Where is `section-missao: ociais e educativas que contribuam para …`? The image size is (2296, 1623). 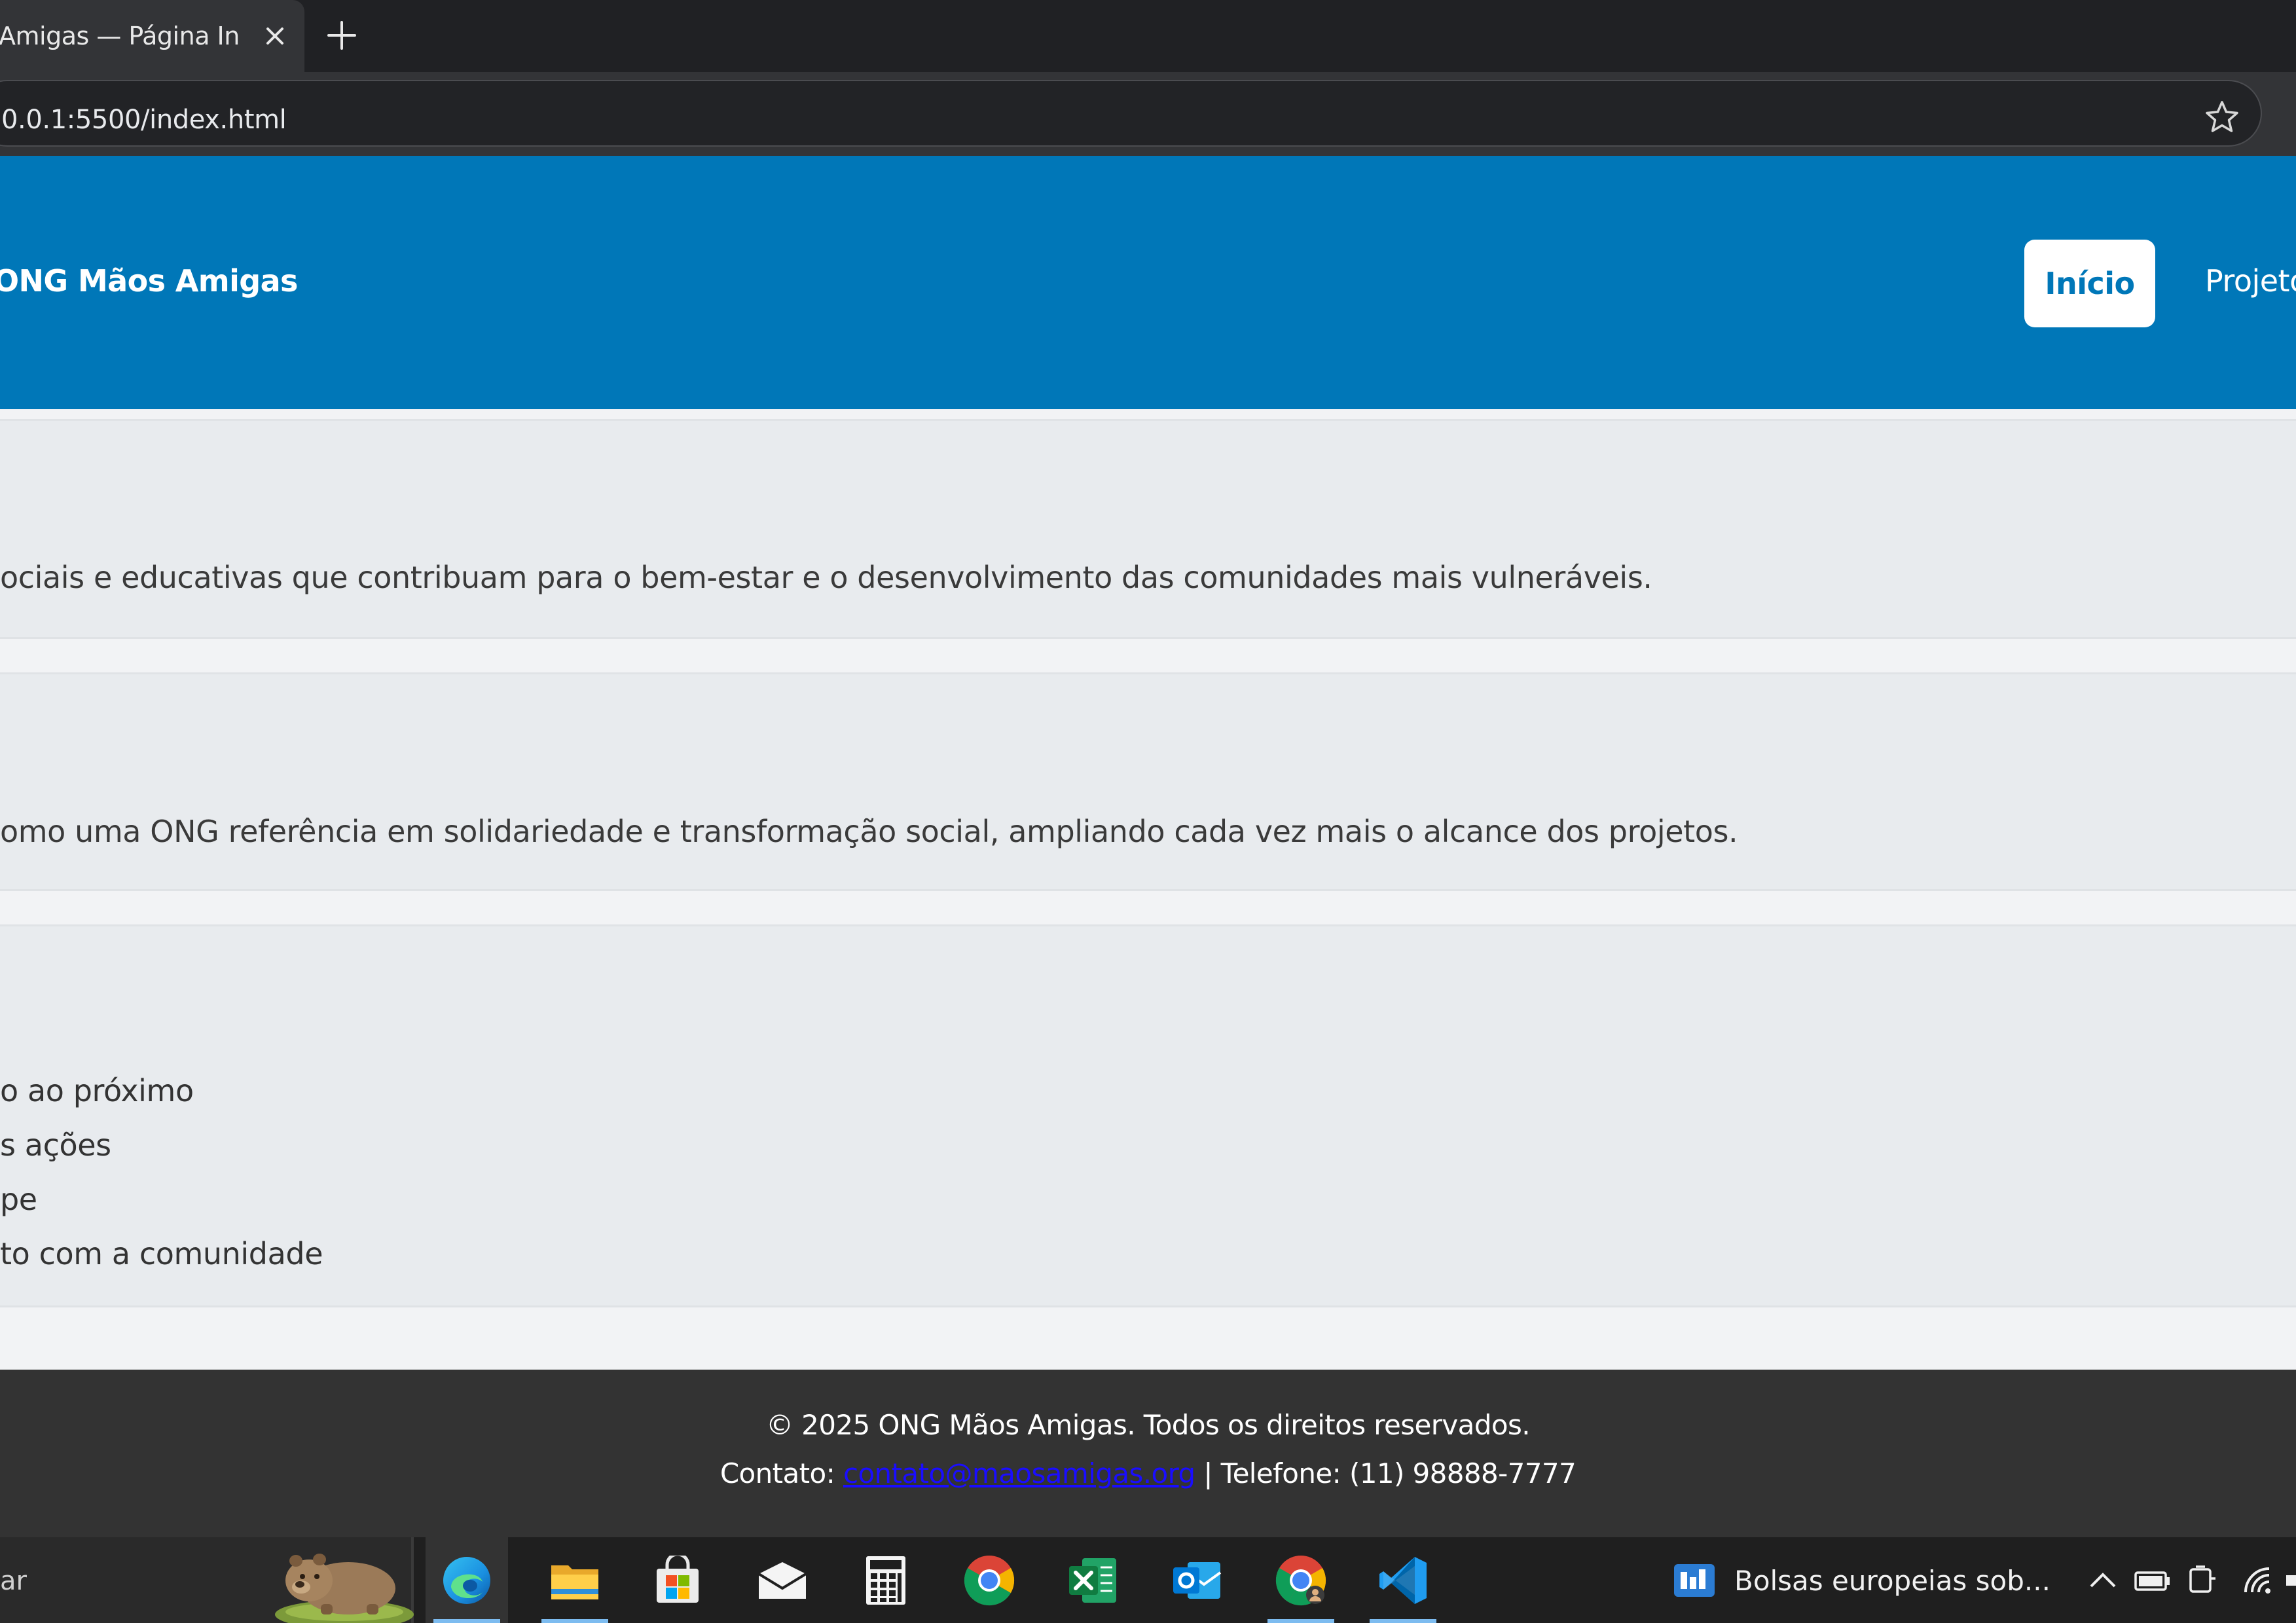
section-missao: ociais e educativas que contribuam para … is located at coordinates (1148, 529).